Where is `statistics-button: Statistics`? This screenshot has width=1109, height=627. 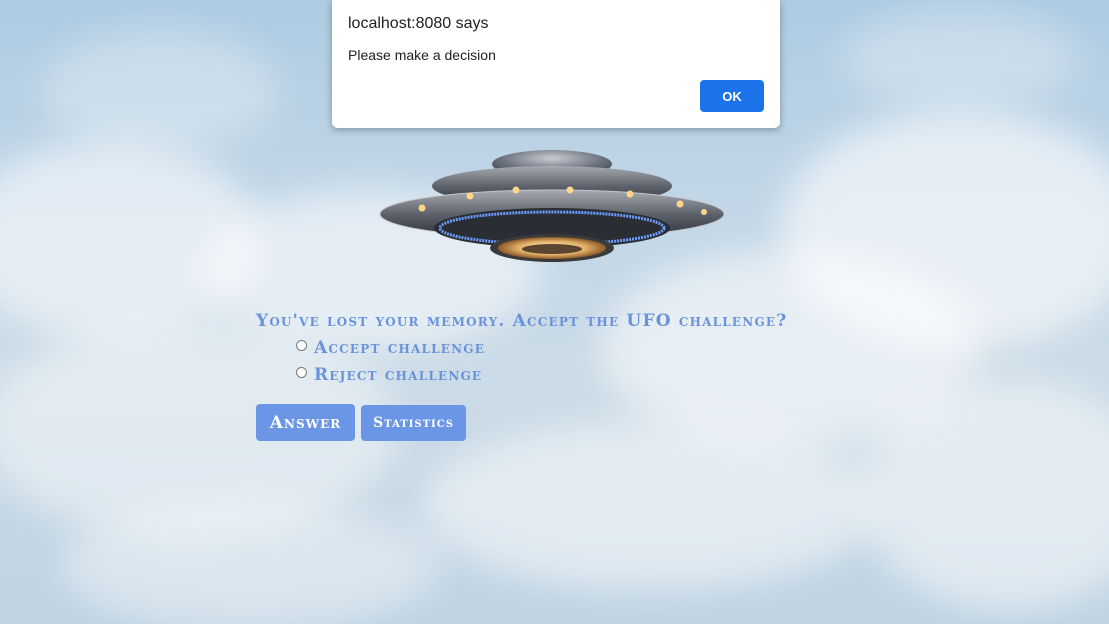 statistics-button: Statistics is located at coordinates (413, 423).